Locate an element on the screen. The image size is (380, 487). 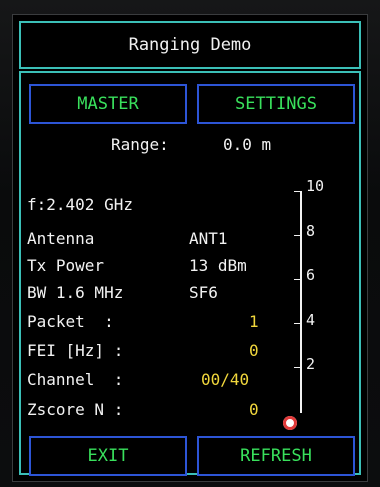
refresh-button: REFRESH is located at coordinates (276, 456).